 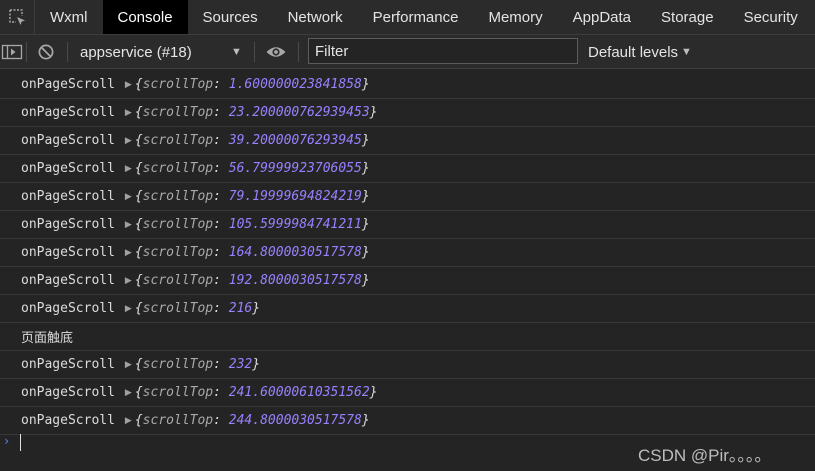 I want to click on object-value: 244.8000030517578, so click(x=295, y=420).